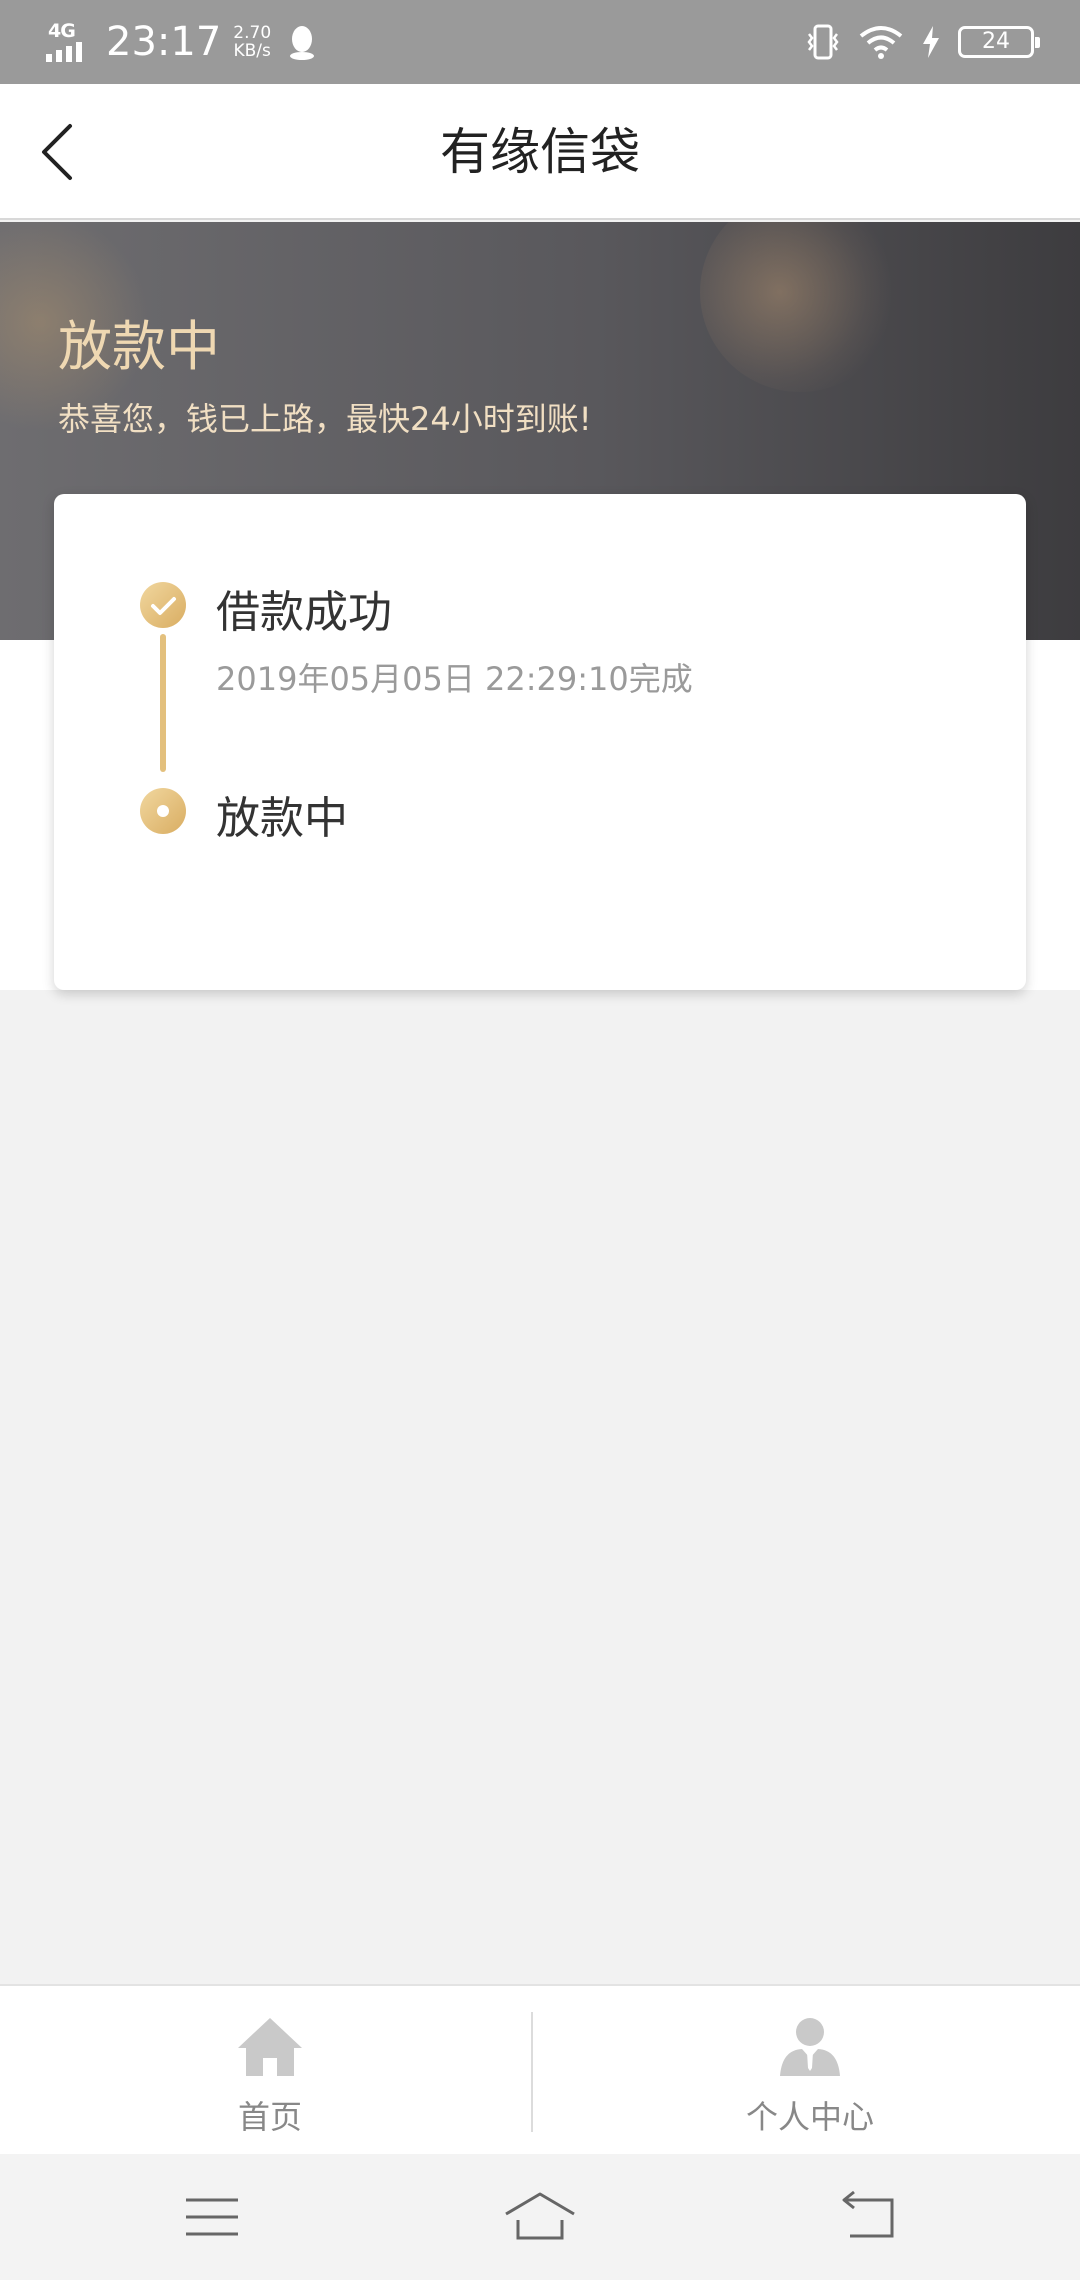 The height and width of the screenshot is (2280, 1080). Describe the element at coordinates (532, 2072) in the screenshot. I see `tab-divider` at that location.